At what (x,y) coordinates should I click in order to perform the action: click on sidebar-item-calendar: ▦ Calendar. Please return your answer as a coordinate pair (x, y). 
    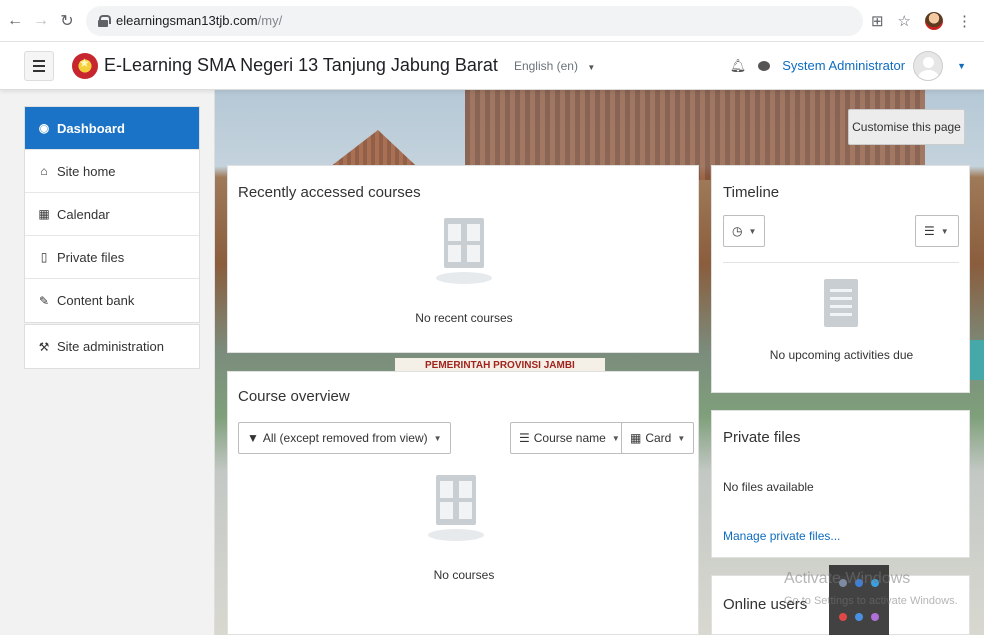
    Looking at the image, I should click on (112, 214).